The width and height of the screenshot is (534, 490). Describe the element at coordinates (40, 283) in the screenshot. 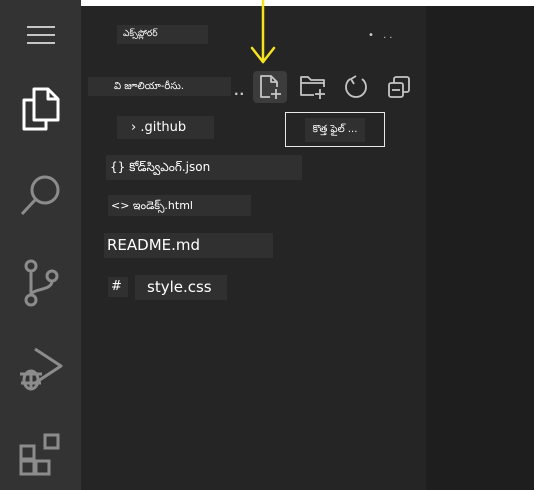

I see `source-control-icon` at that location.